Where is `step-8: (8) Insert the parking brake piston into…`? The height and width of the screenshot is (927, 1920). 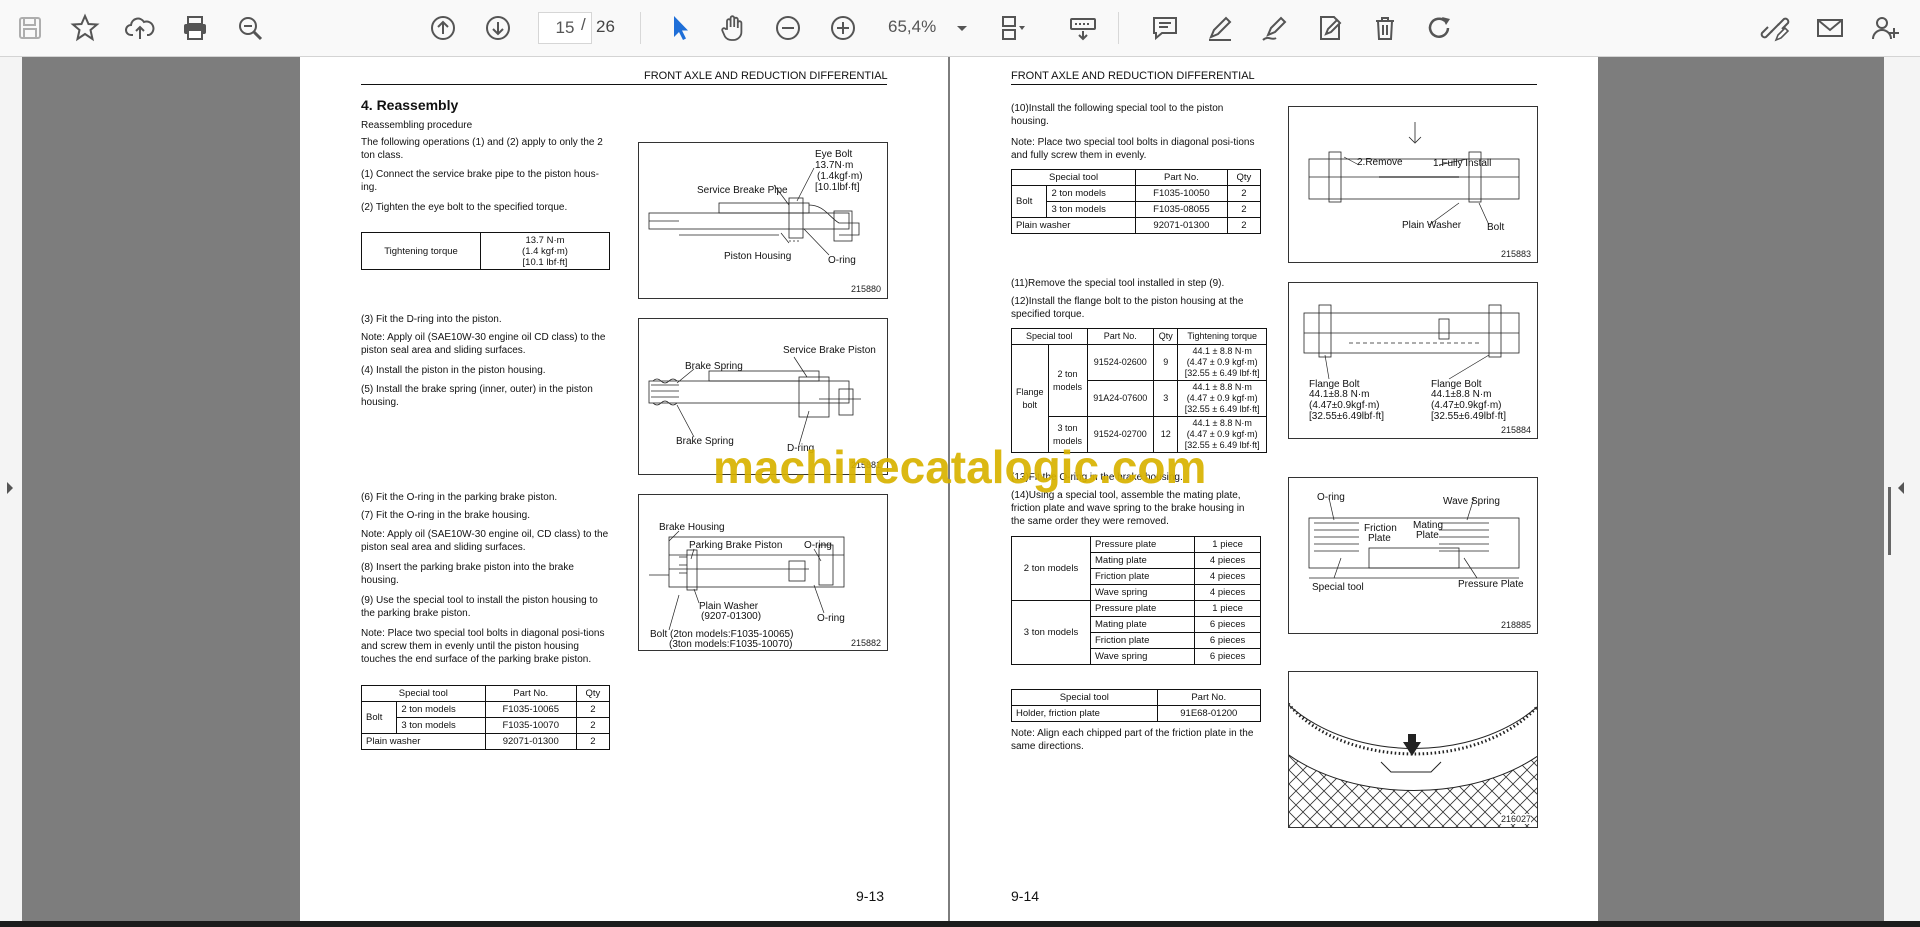
step-8: (8) Insert the parking brake piston into… is located at coordinates (467, 574).